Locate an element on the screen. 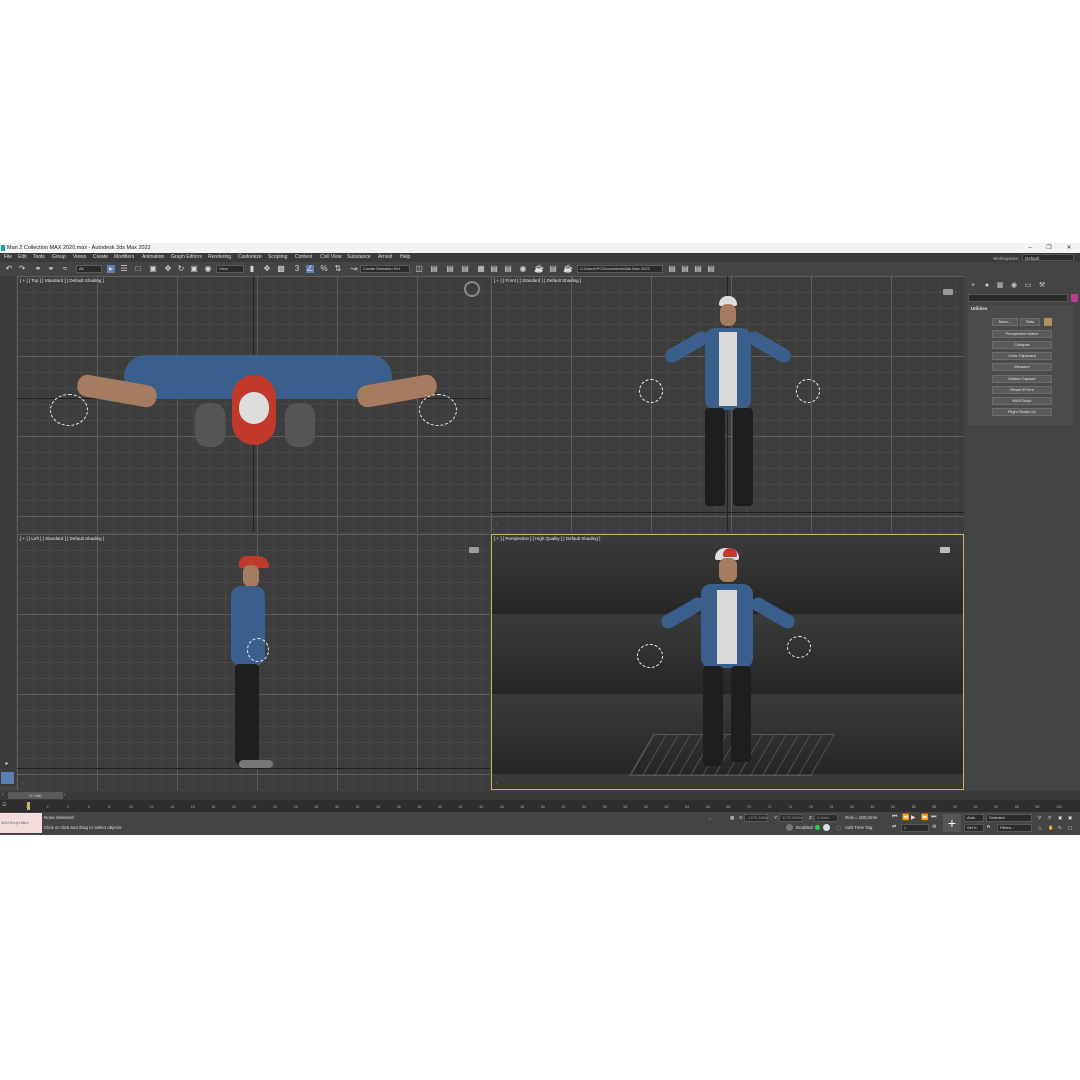  restore-button: ❐ is located at coordinates (1049, 248).